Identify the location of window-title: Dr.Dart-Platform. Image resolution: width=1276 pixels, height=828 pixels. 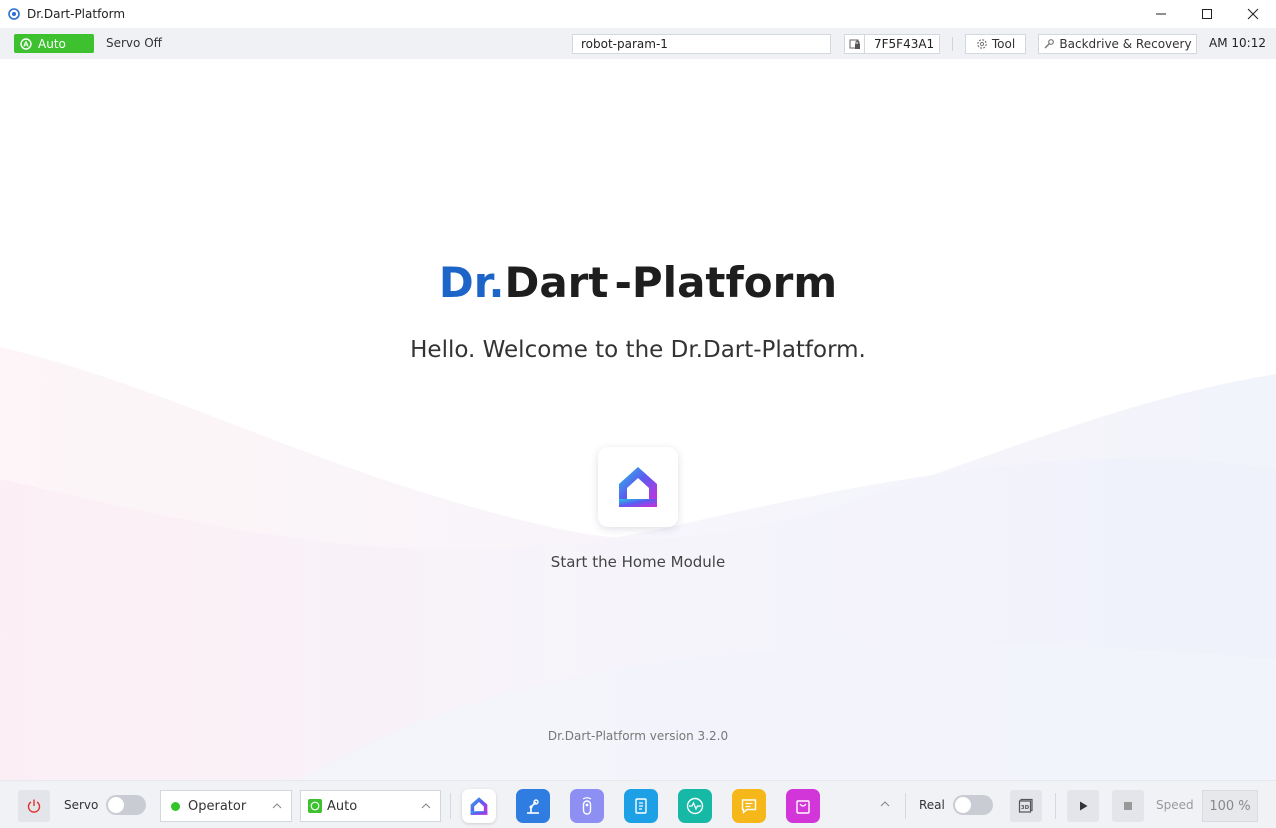
(76, 14).